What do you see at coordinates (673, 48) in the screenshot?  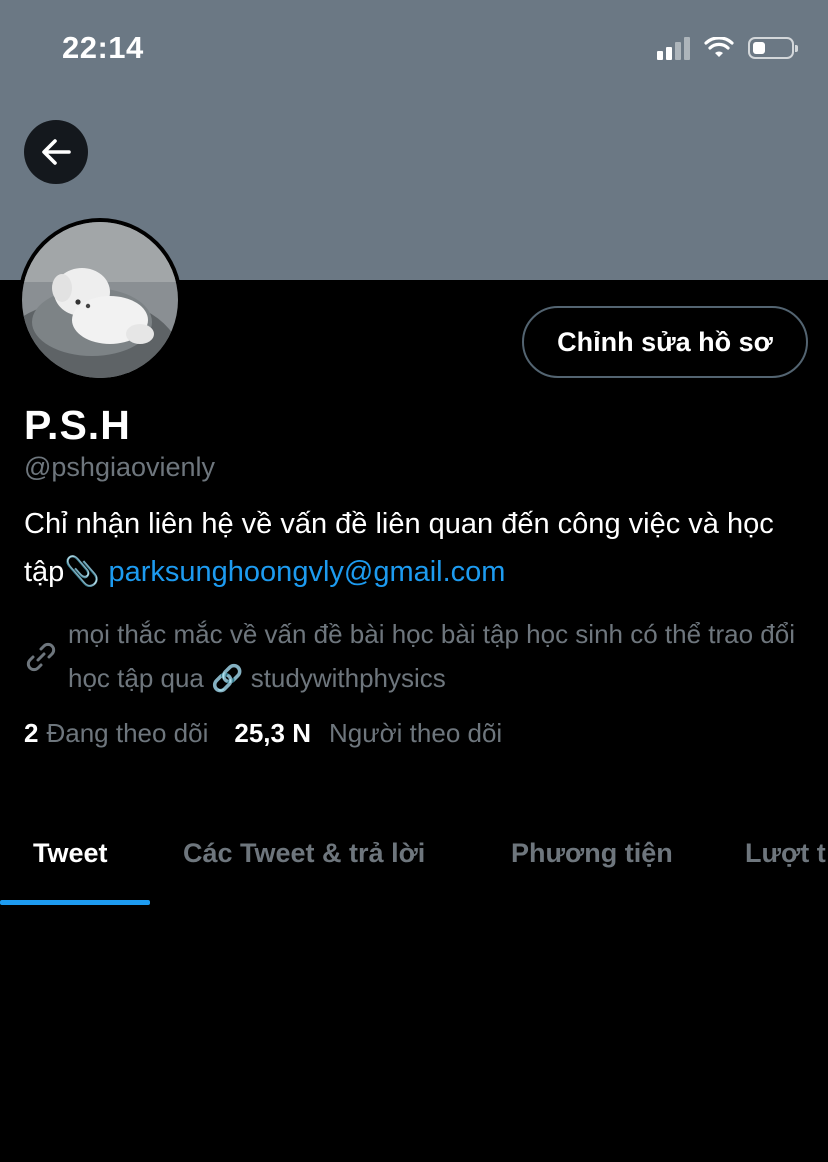 I see `signal-icon` at bounding box center [673, 48].